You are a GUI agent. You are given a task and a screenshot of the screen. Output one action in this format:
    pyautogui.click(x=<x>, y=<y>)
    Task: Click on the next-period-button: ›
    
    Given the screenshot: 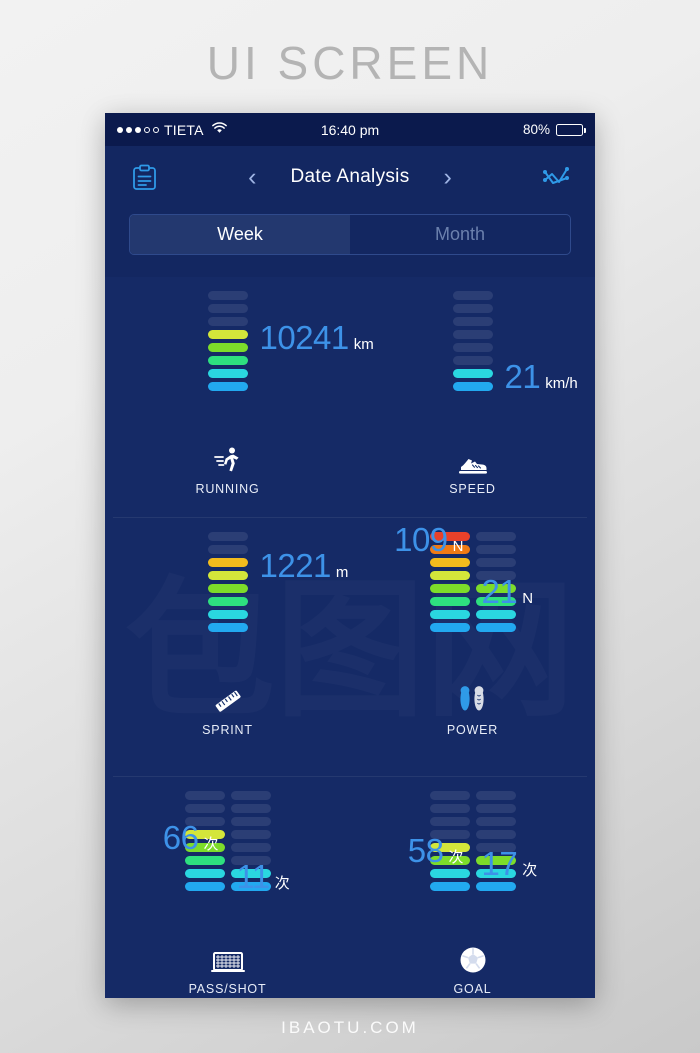 What is the action you would take?
    pyautogui.click(x=448, y=177)
    